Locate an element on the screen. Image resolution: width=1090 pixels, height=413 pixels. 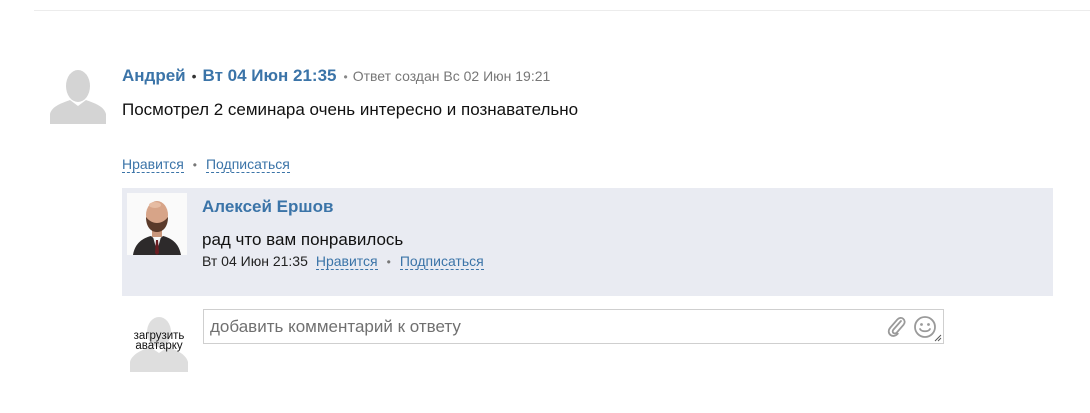
upload-avatar-button: загрузить аватарку is located at coordinates (159, 341).